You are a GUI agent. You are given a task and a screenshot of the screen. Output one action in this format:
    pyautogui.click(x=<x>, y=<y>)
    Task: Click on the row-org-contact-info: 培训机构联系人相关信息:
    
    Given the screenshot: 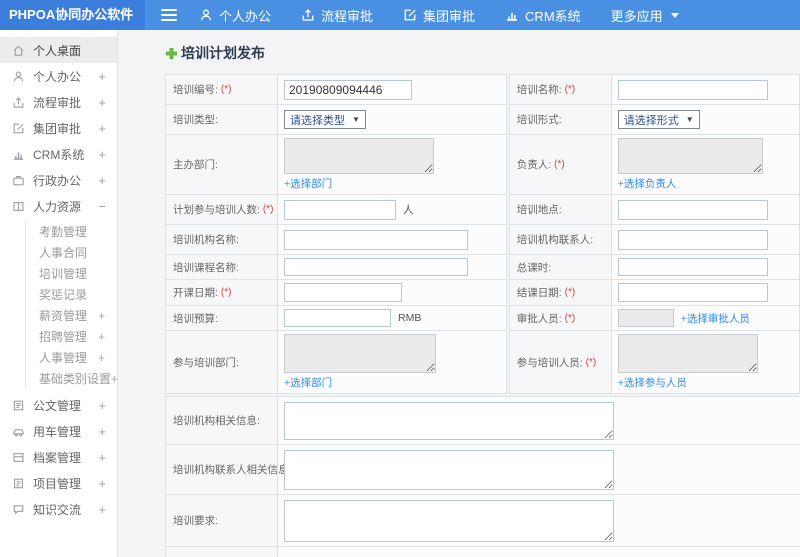 What is the action you would take?
    pyautogui.click(x=483, y=470)
    